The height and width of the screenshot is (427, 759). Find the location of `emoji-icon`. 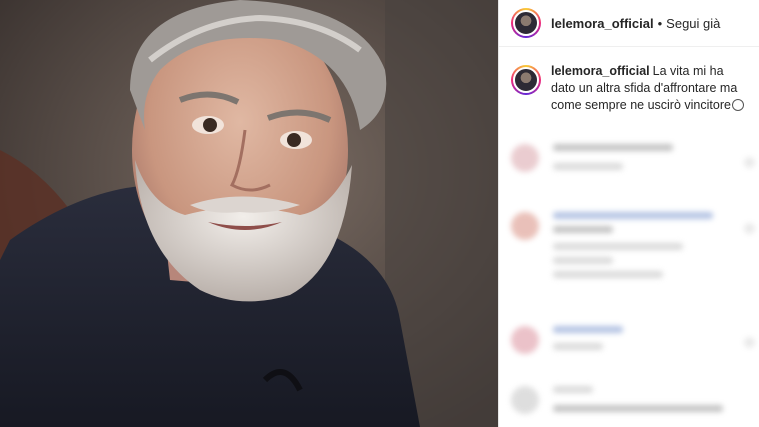

emoji-icon is located at coordinates (737, 105).